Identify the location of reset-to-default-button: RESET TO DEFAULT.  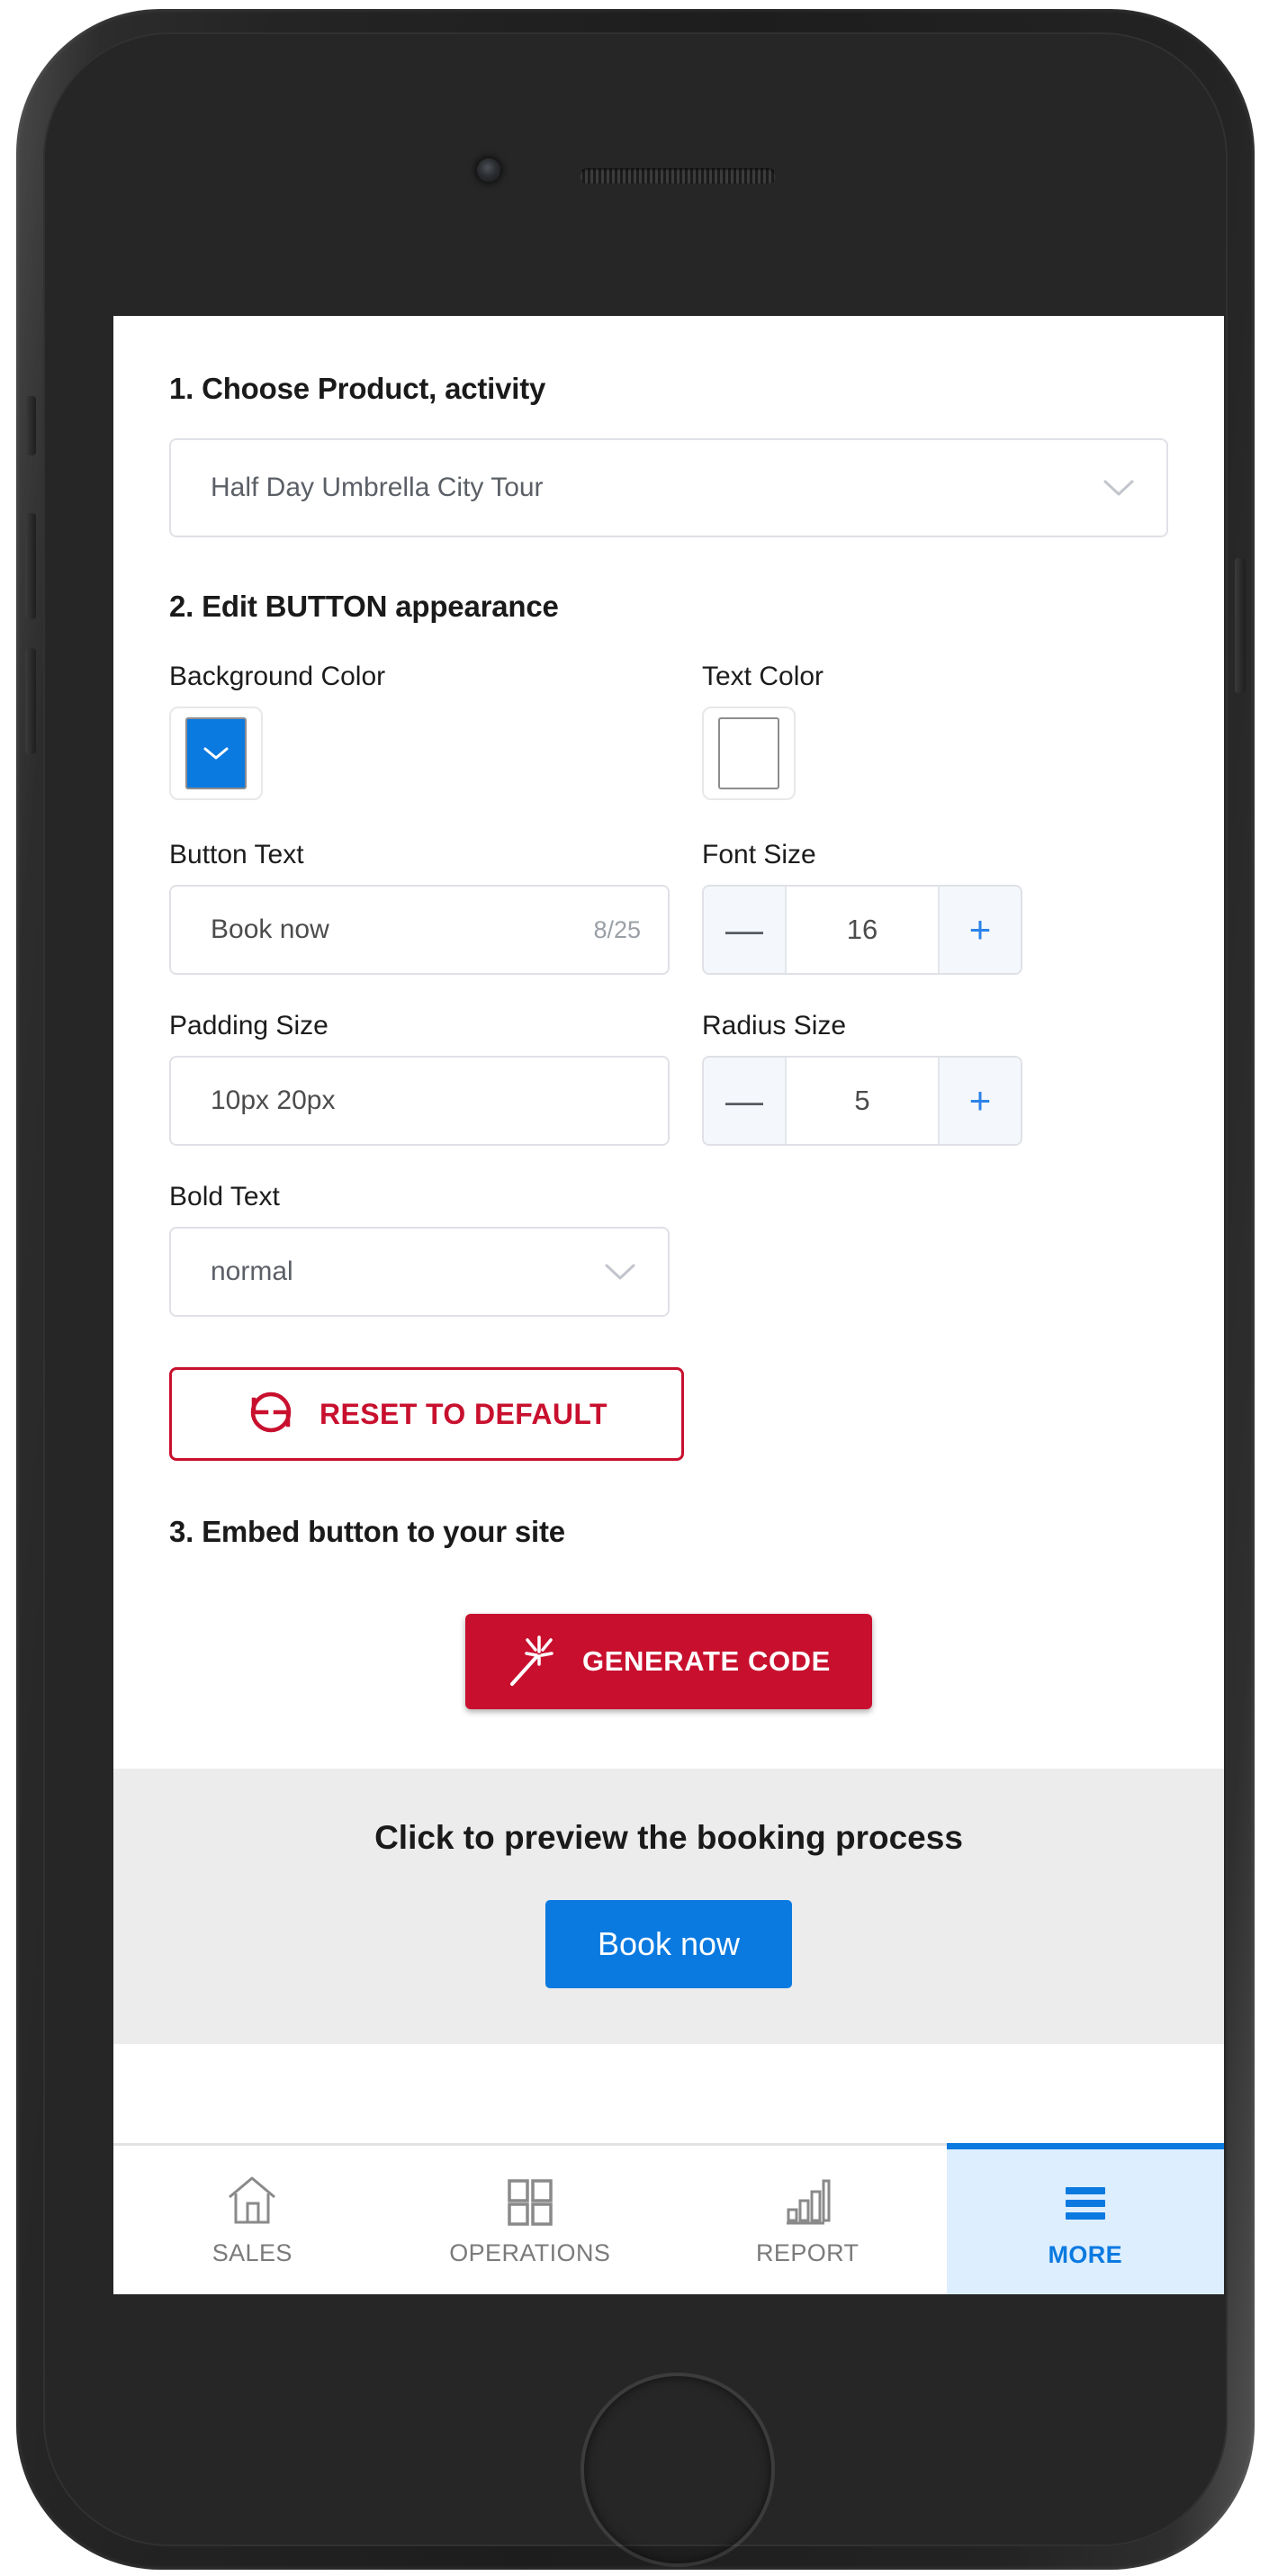
(427, 1414).